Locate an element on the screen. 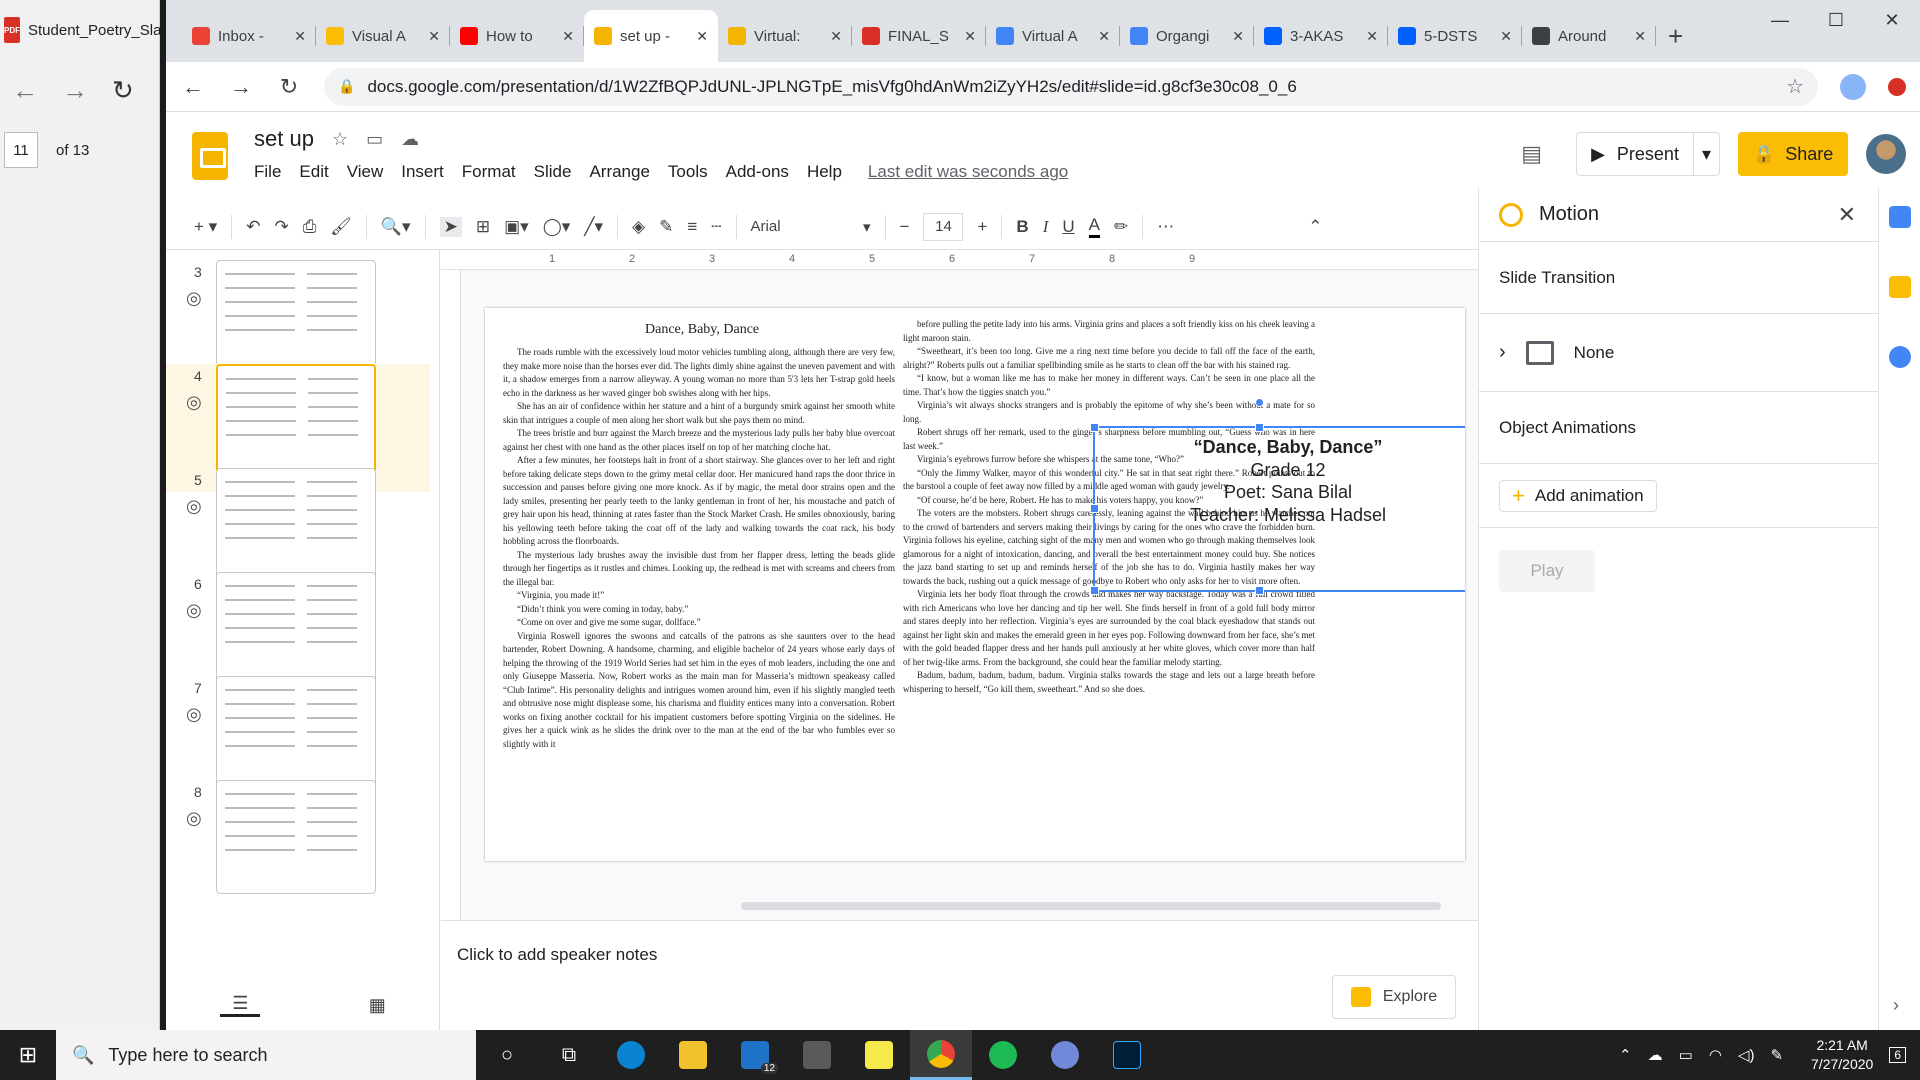  extension-avatar-icon is located at coordinates (1853, 86).